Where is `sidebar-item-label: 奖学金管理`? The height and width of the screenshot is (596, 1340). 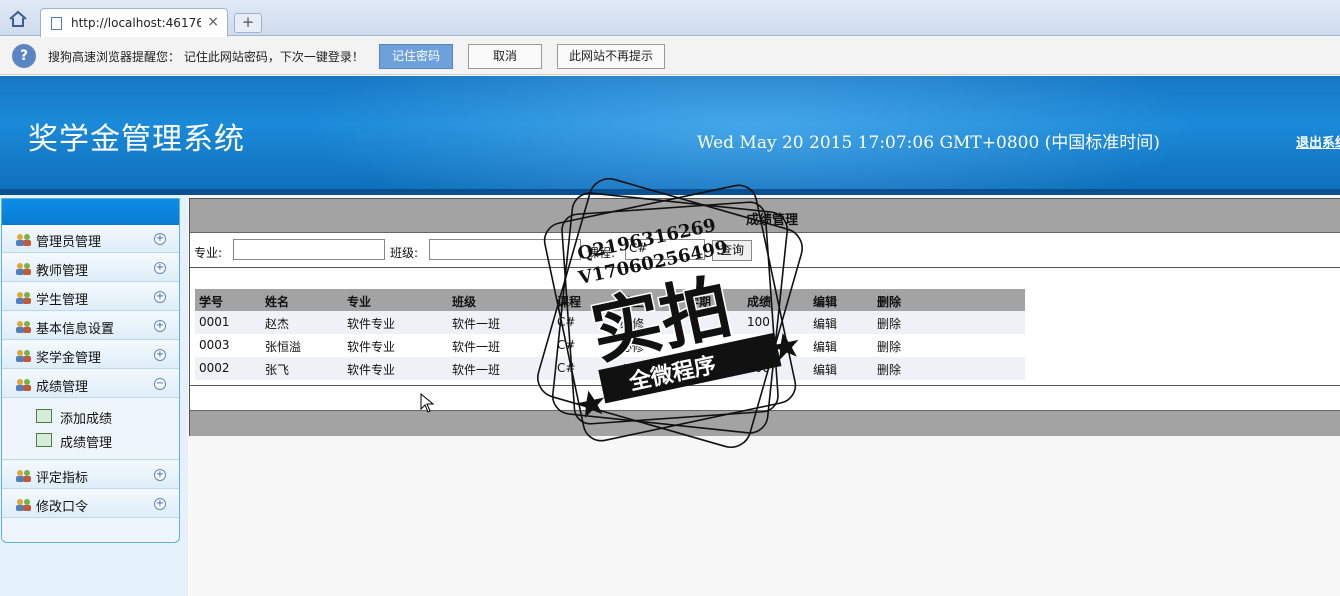
sidebar-item-label: 奖学金管理 is located at coordinates (69, 358).